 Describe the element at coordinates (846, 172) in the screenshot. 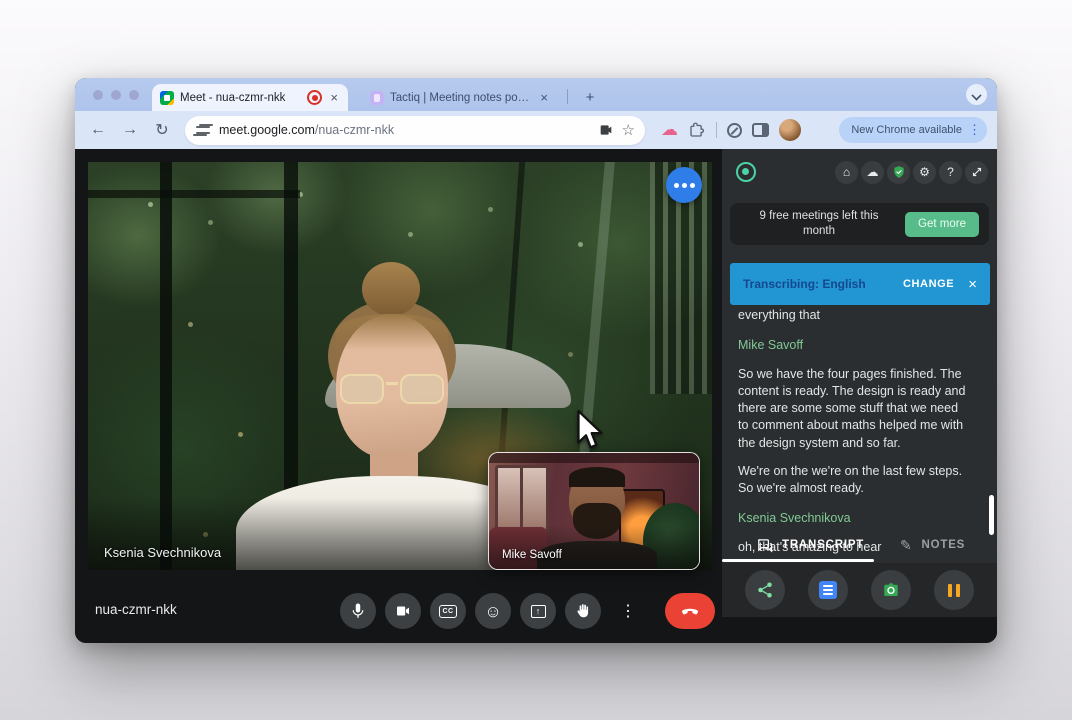

I see `home-icon: ⌂` at that location.